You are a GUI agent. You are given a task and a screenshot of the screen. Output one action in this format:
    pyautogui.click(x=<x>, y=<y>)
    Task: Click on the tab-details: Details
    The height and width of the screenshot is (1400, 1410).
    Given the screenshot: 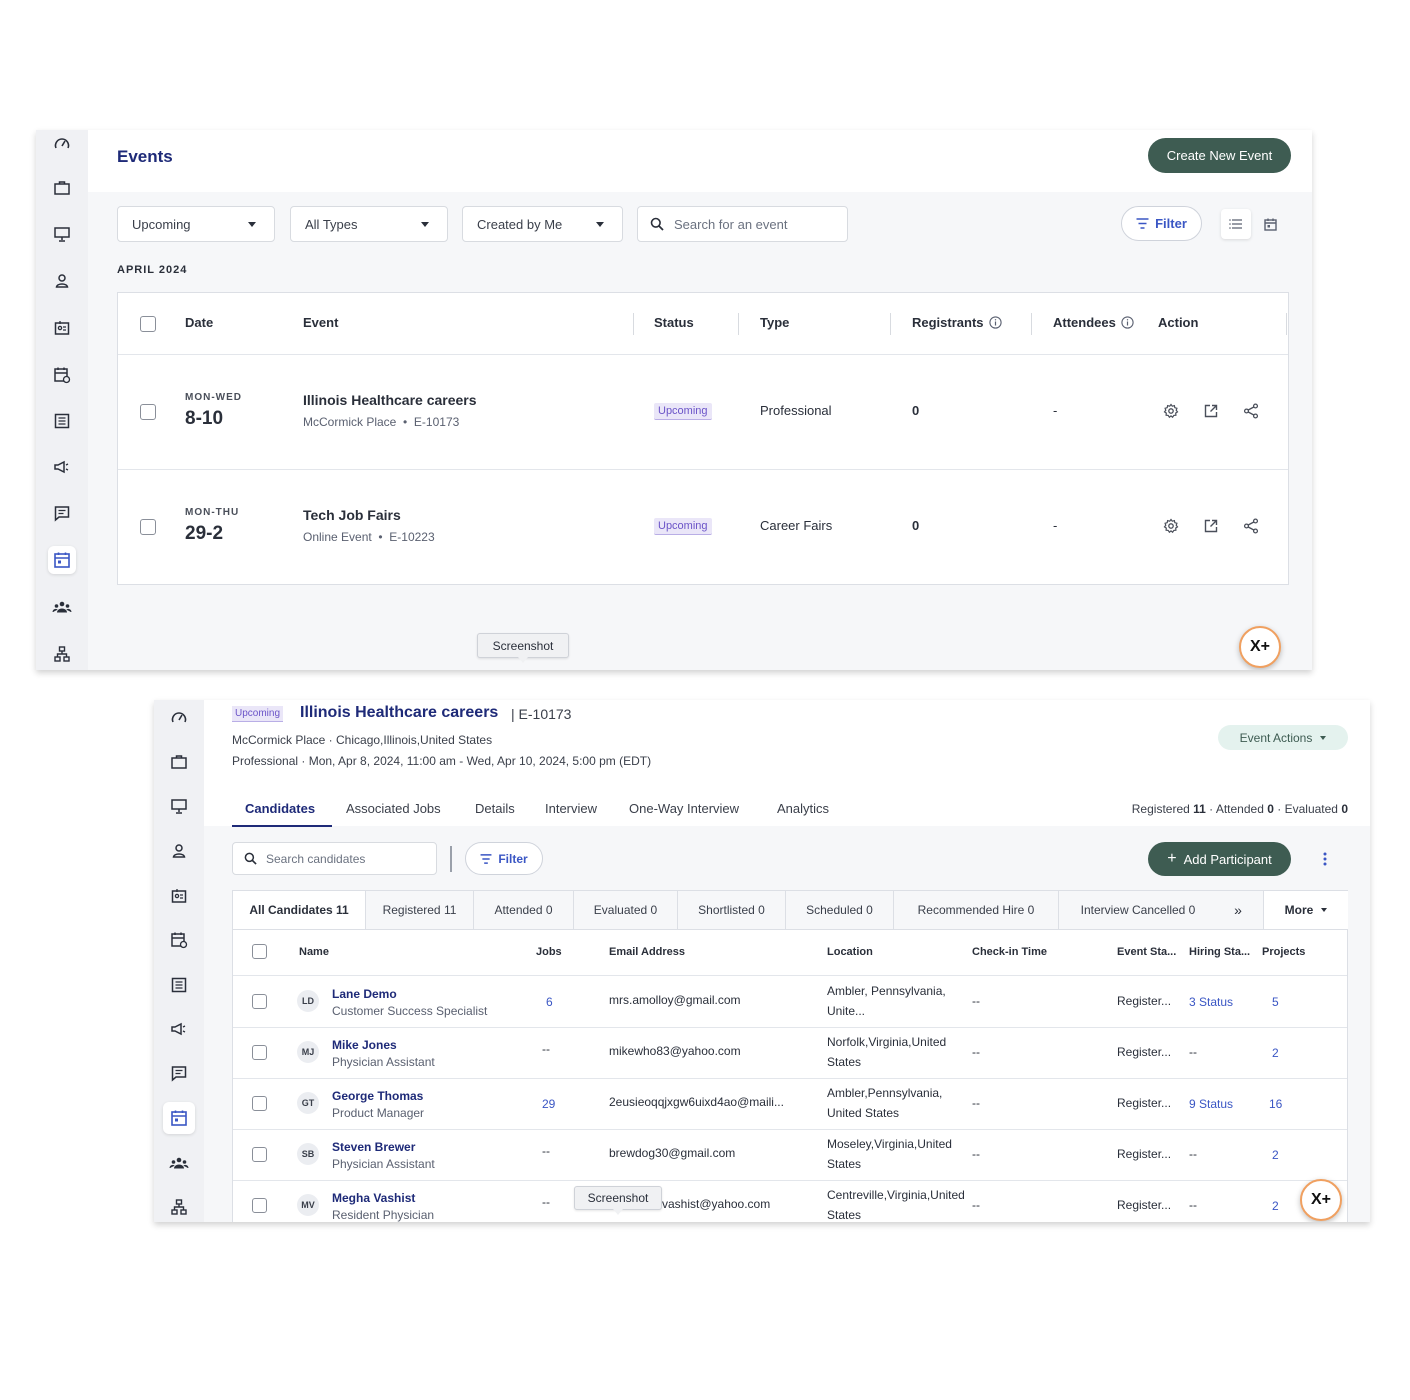 What is the action you would take?
    pyautogui.click(x=495, y=808)
    